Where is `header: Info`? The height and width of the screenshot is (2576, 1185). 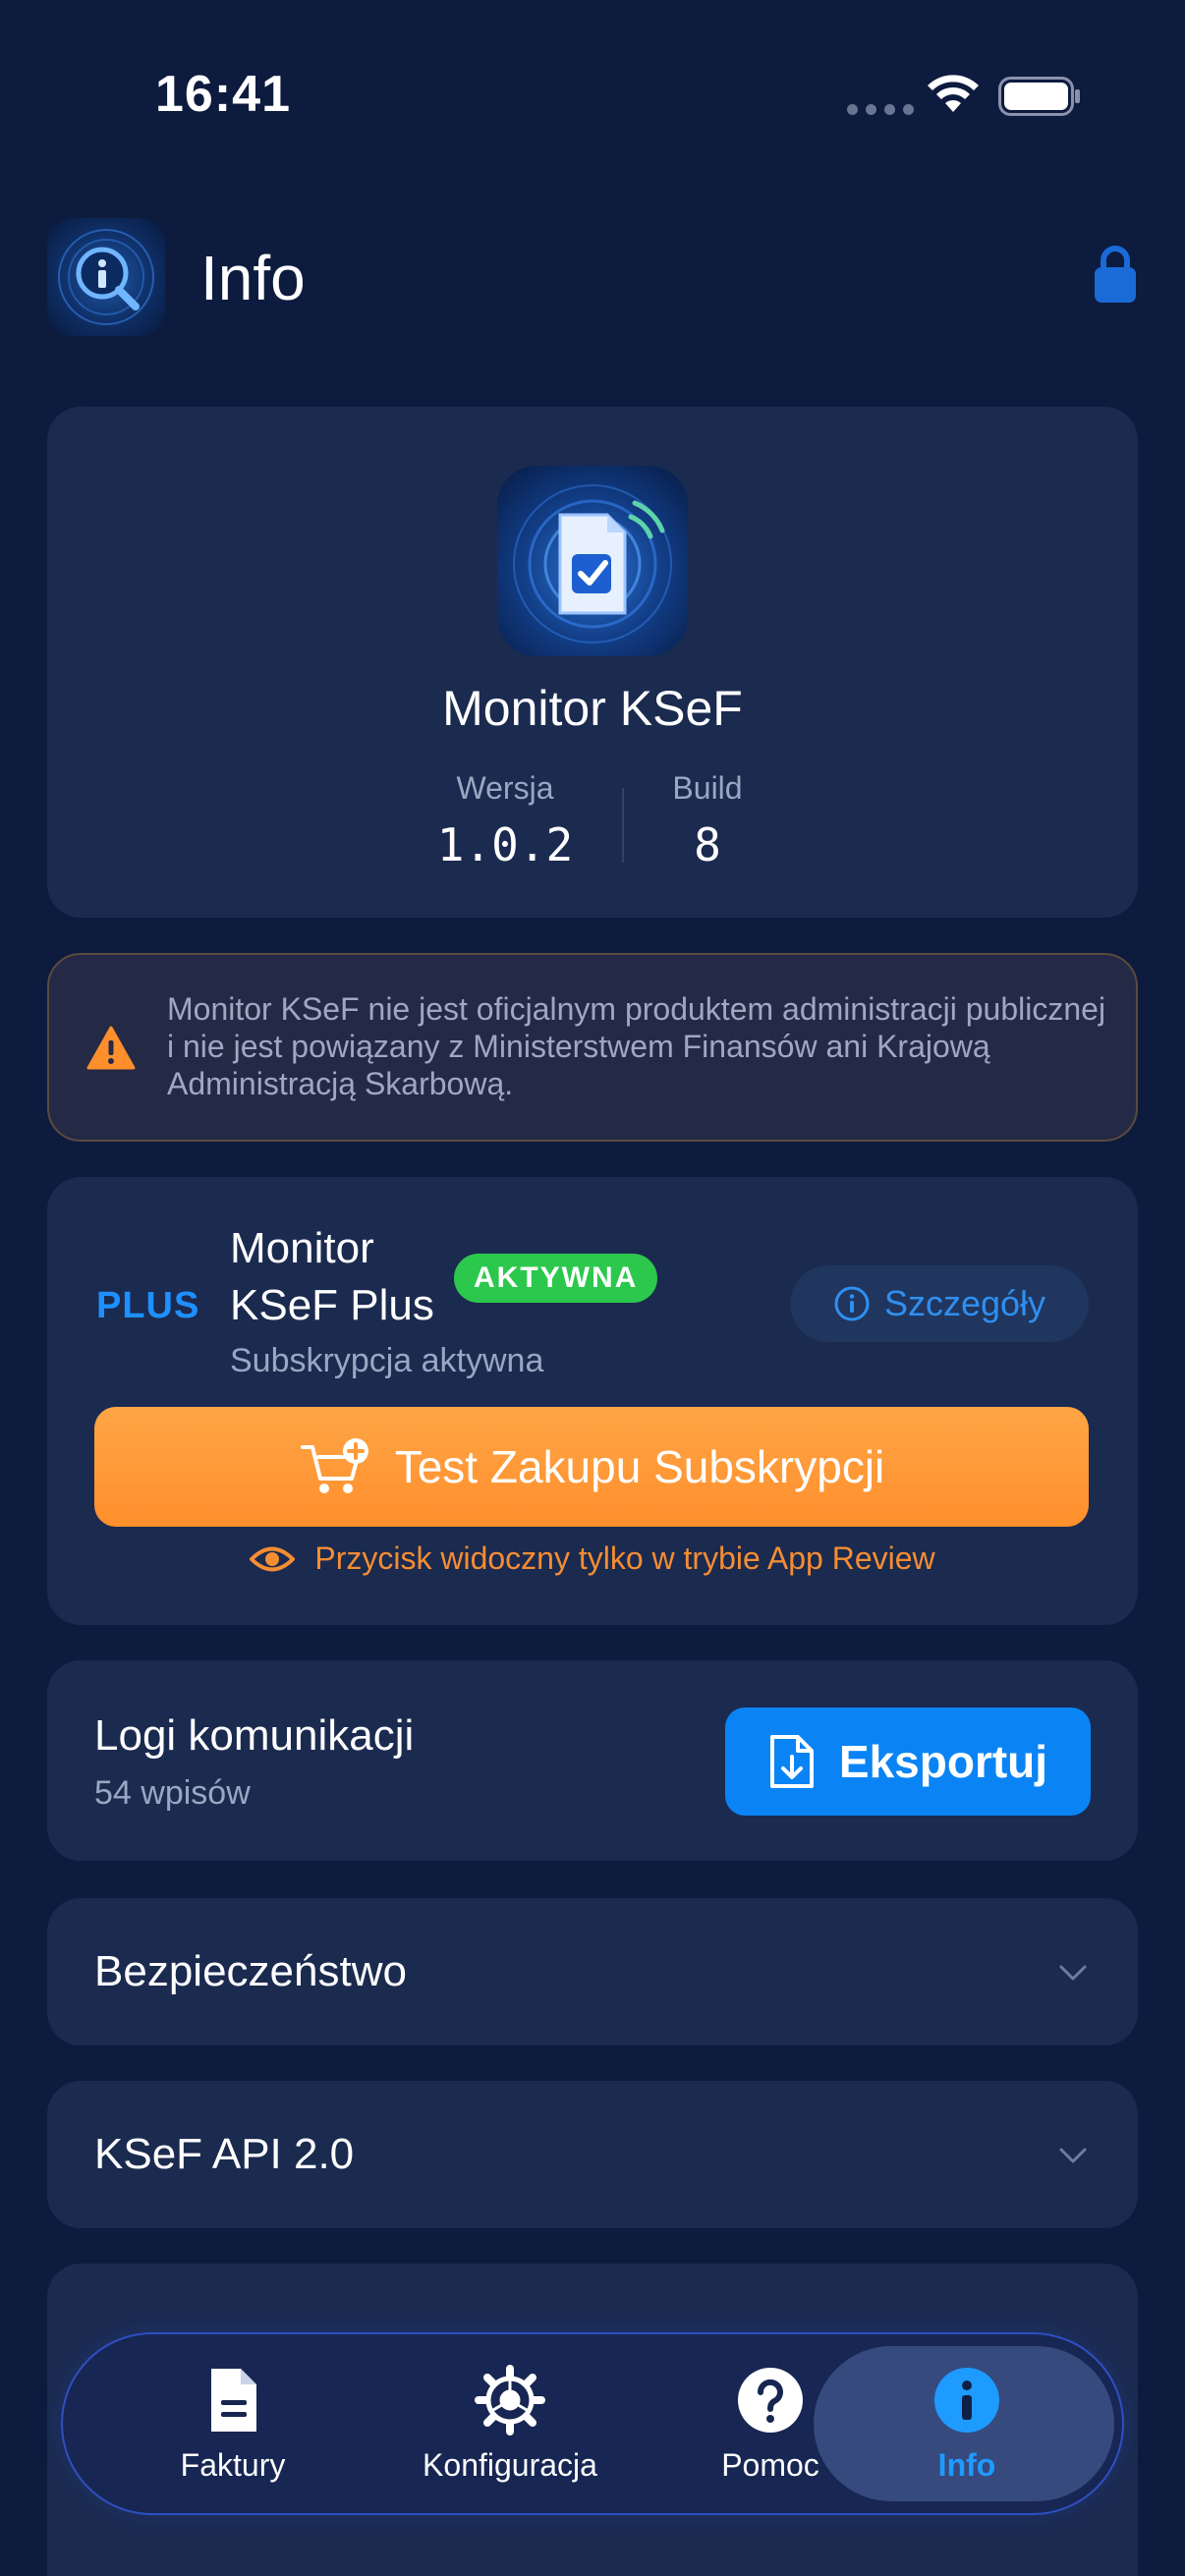
header: Info is located at coordinates (592, 278).